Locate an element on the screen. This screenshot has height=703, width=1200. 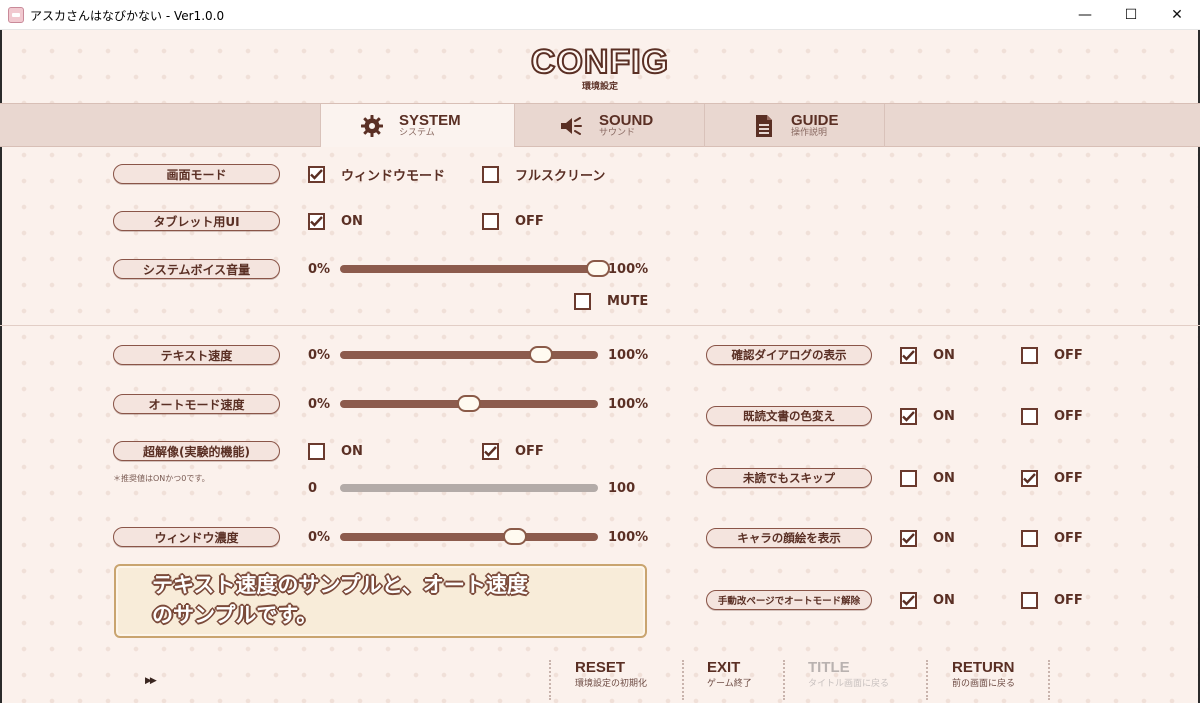
show-face-label: キャラの顔絵を表示 is located at coordinates (789, 538).